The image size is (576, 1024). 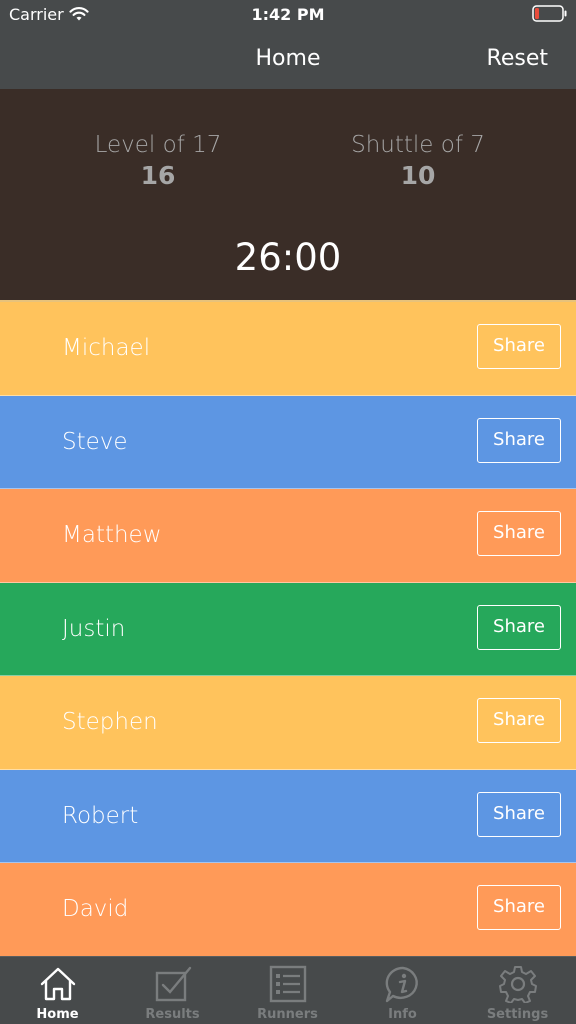 I want to click on tab-bar: Home Results Runners Info Settings, so click(x=288, y=990).